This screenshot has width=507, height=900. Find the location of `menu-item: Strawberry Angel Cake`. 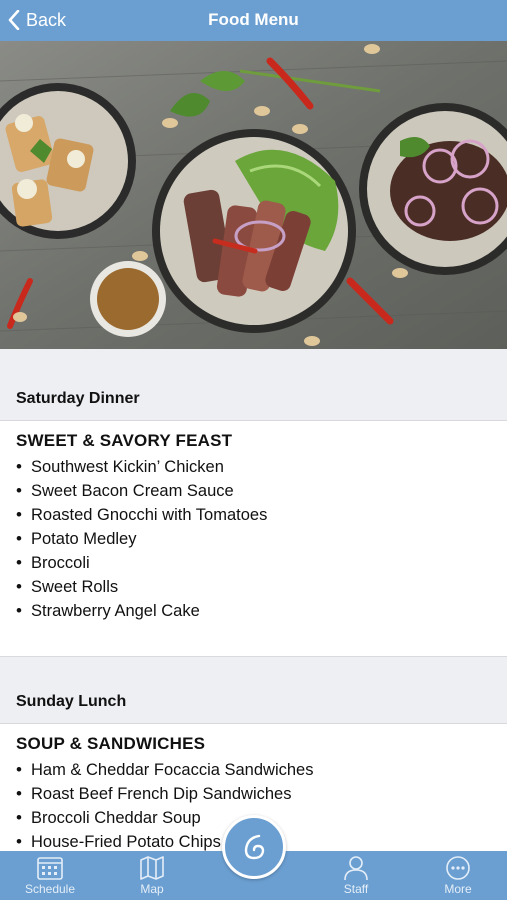

menu-item: Strawberry Angel Cake is located at coordinates (256, 611).